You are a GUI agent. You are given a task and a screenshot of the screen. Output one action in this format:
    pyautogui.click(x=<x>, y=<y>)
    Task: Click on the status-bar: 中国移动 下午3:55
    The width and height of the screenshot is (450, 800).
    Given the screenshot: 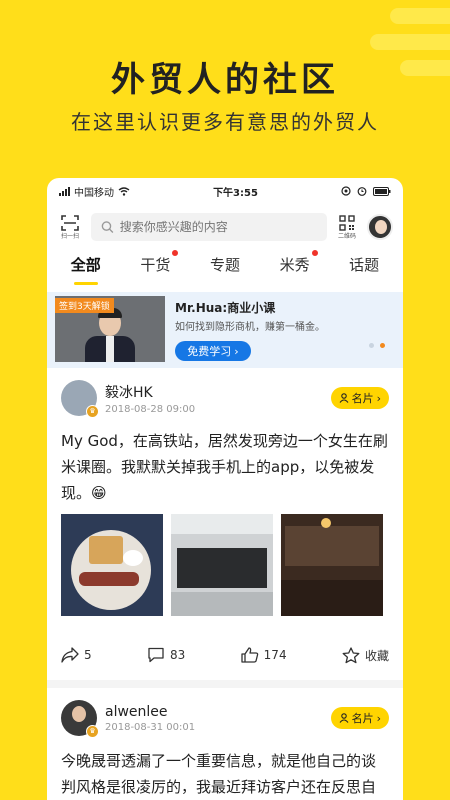 What is the action you would take?
    pyautogui.click(x=225, y=191)
    